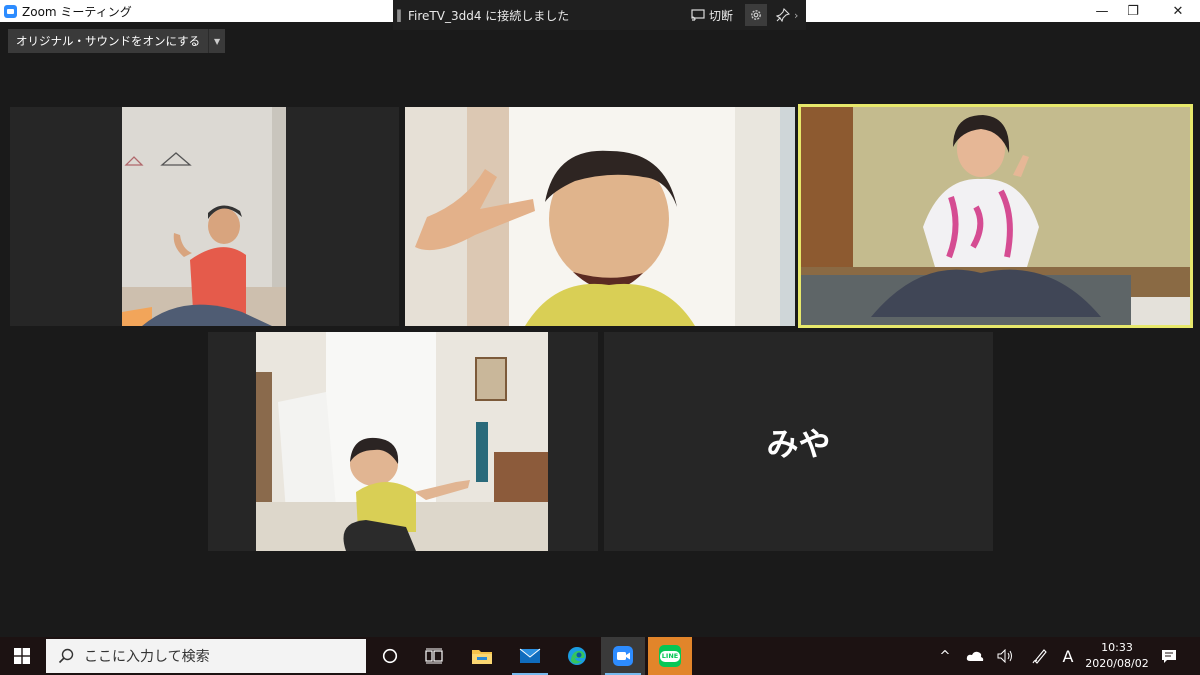 The height and width of the screenshot is (675, 1200). I want to click on disconnect-label: 切断, so click(721, 15).